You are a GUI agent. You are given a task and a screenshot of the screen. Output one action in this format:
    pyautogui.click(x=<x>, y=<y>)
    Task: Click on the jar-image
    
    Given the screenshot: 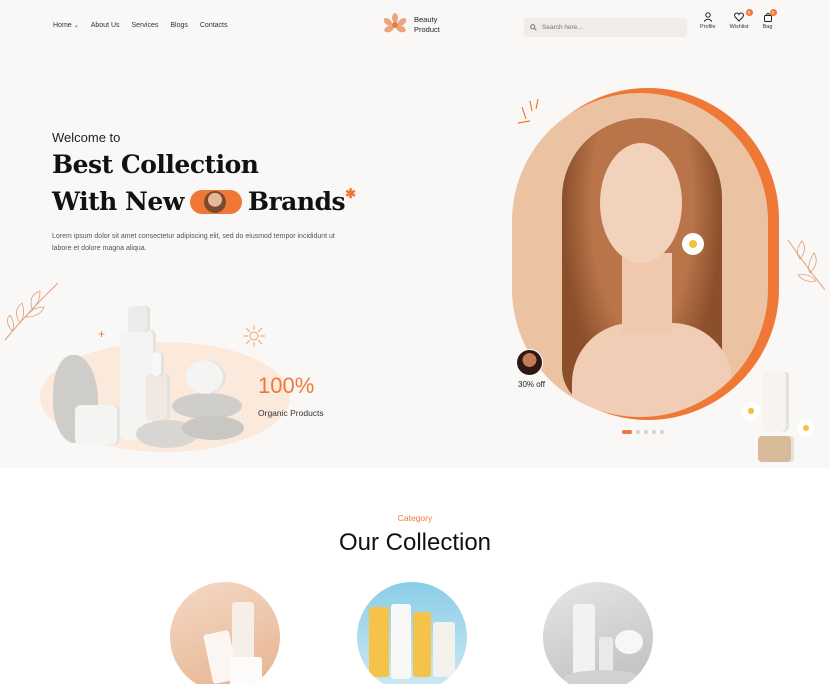 What is the action you would take?
    pyautogui.click(x=97, y=425)
    